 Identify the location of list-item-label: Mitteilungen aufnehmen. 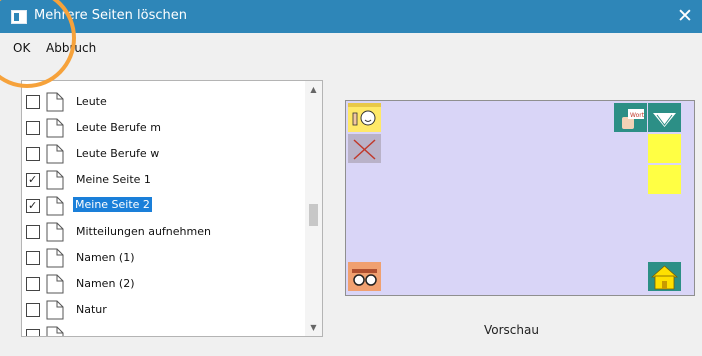
(143, 231).